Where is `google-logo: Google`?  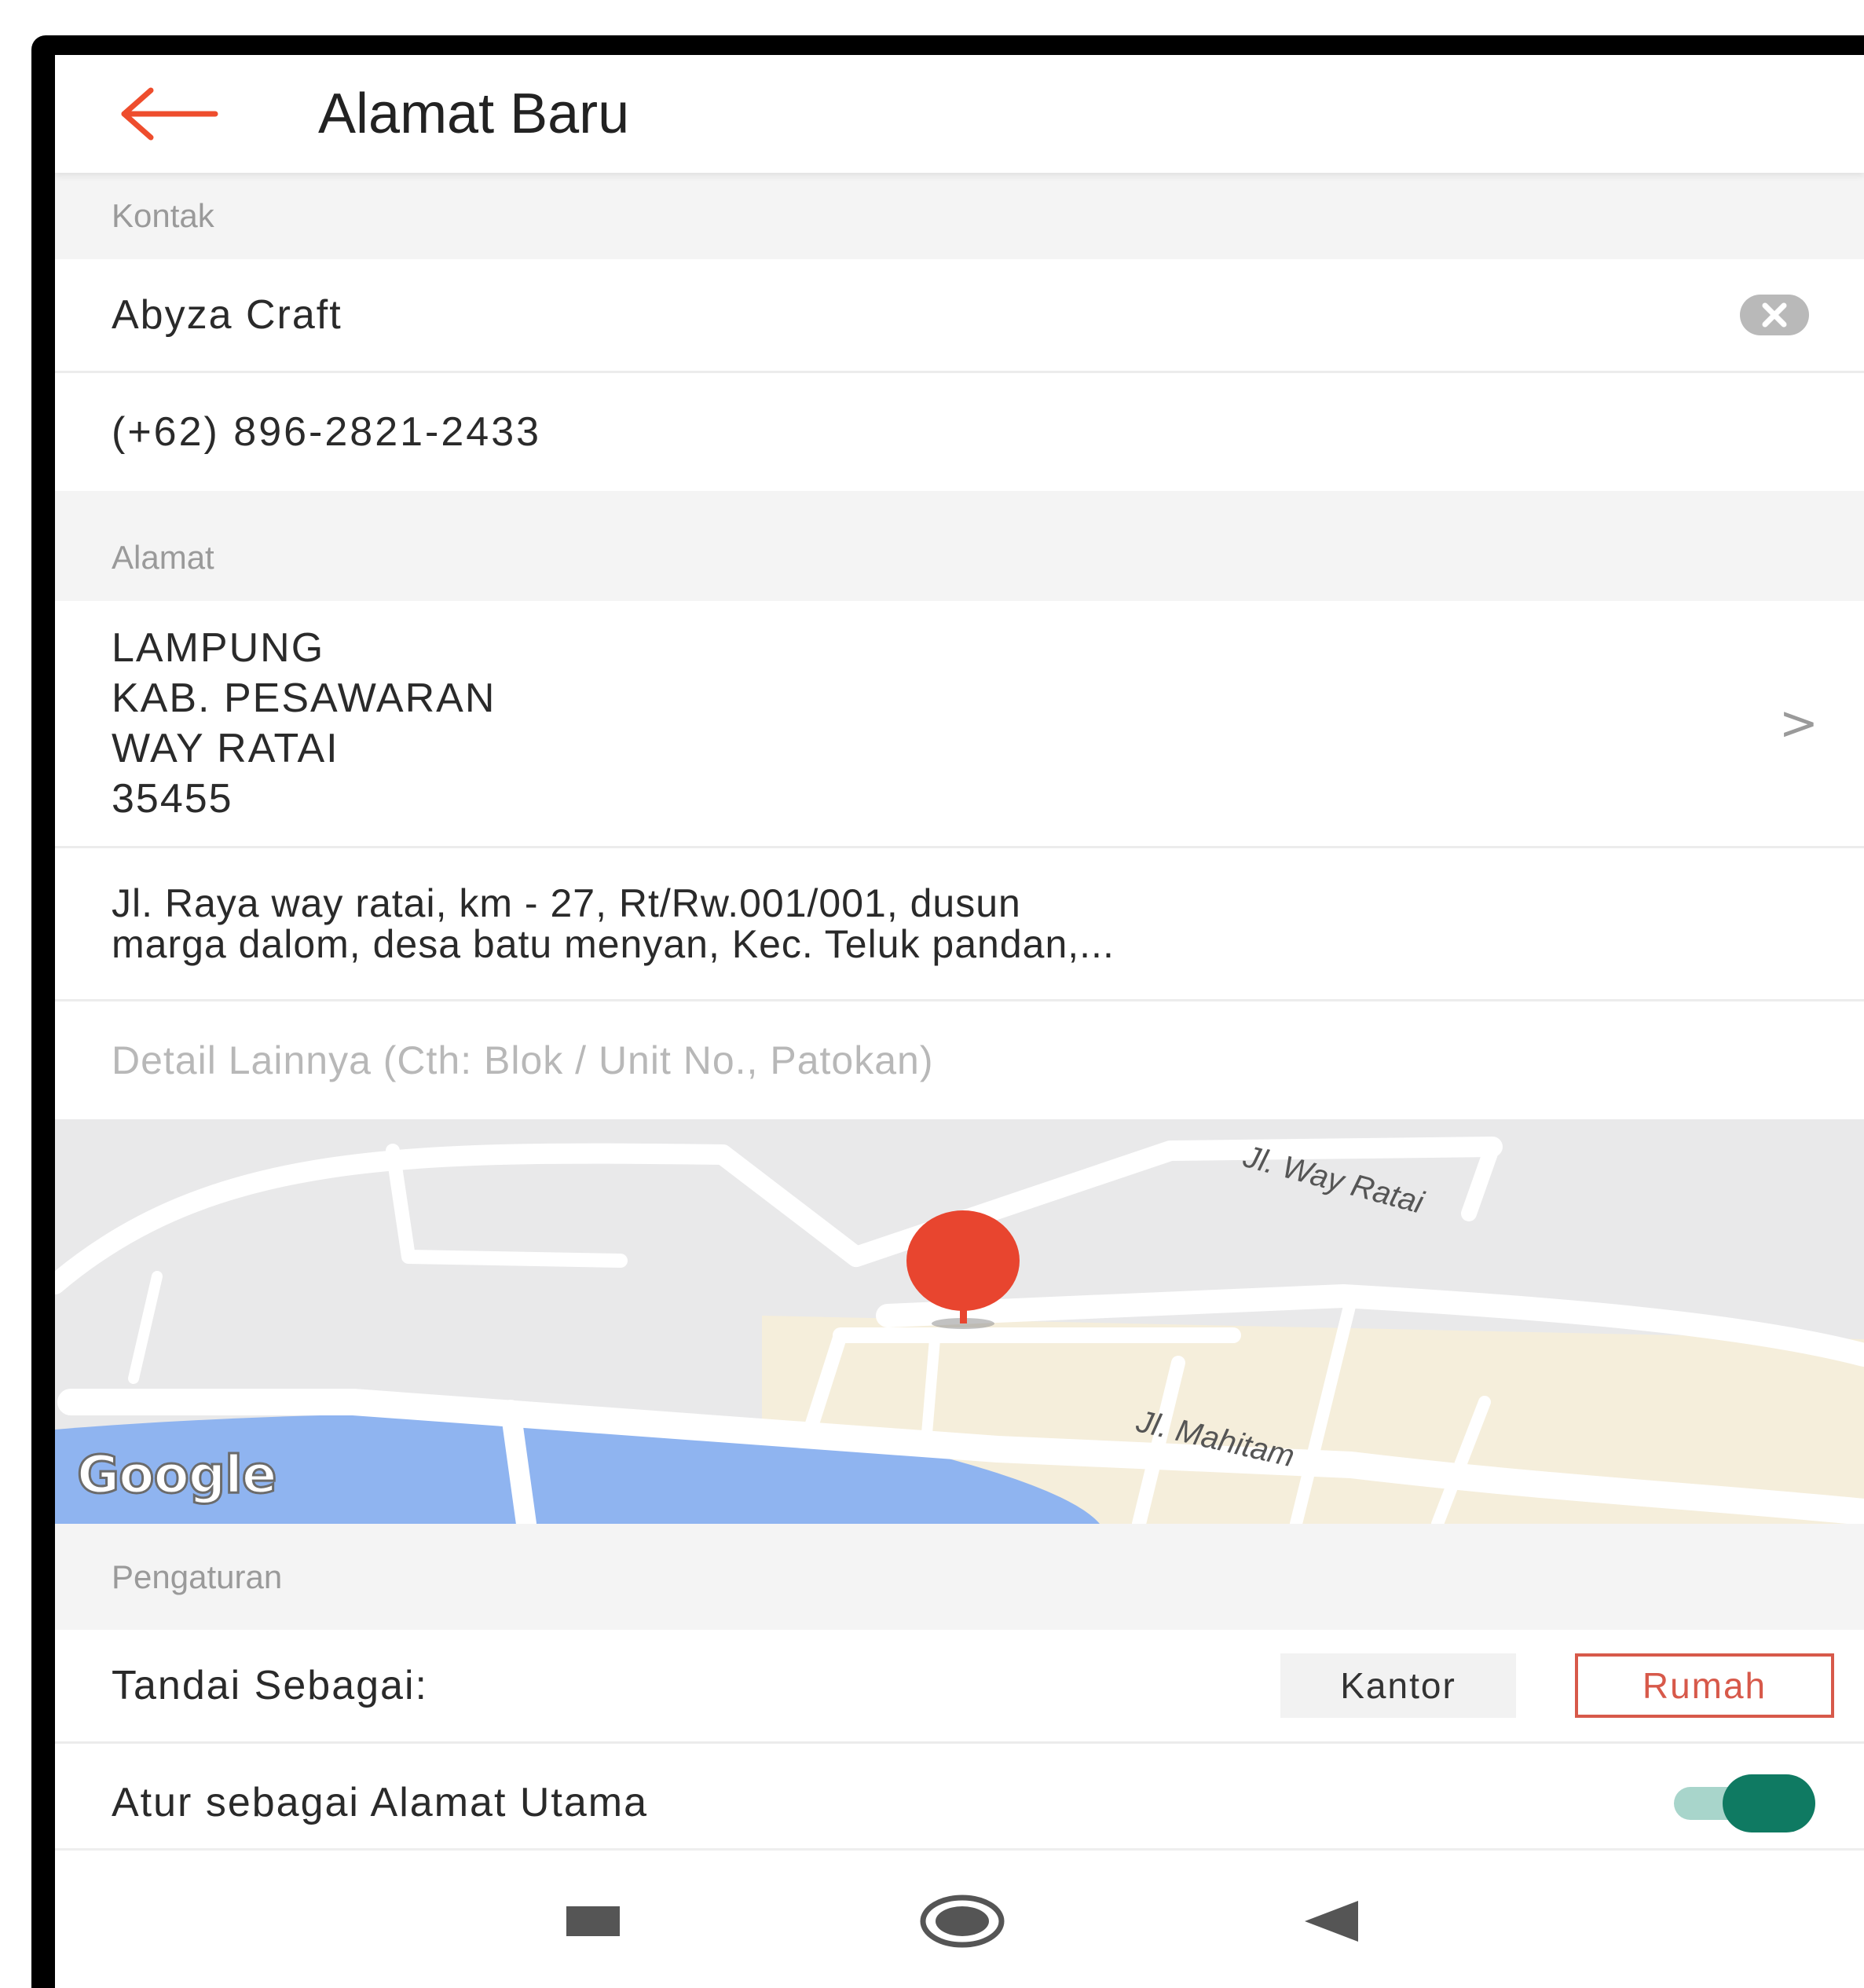 google-logo: Google is located at coordinates (177, 1475).